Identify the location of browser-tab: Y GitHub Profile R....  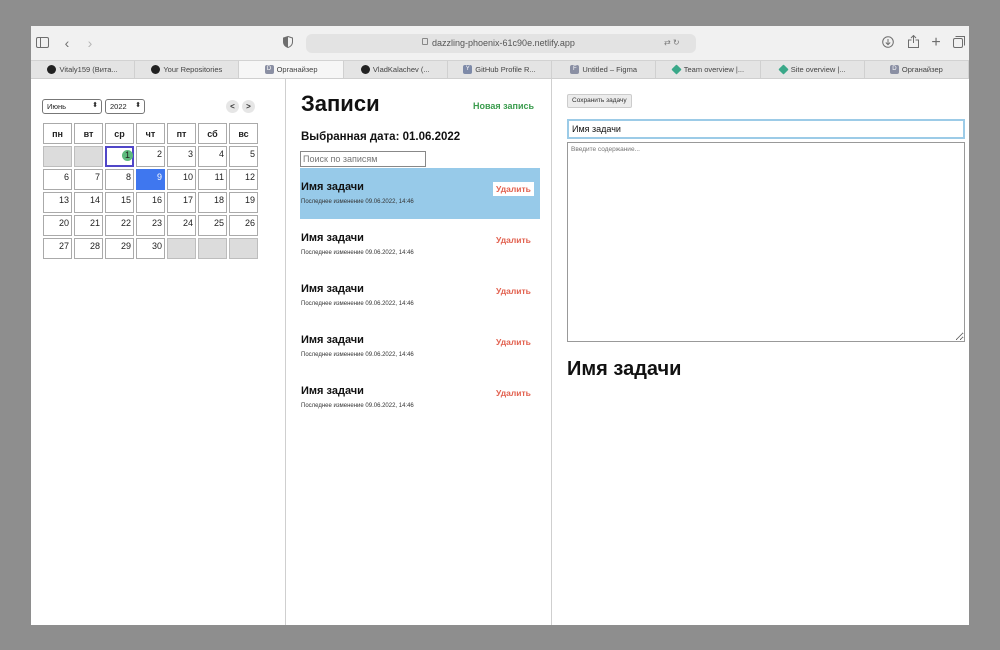
(500, 69).